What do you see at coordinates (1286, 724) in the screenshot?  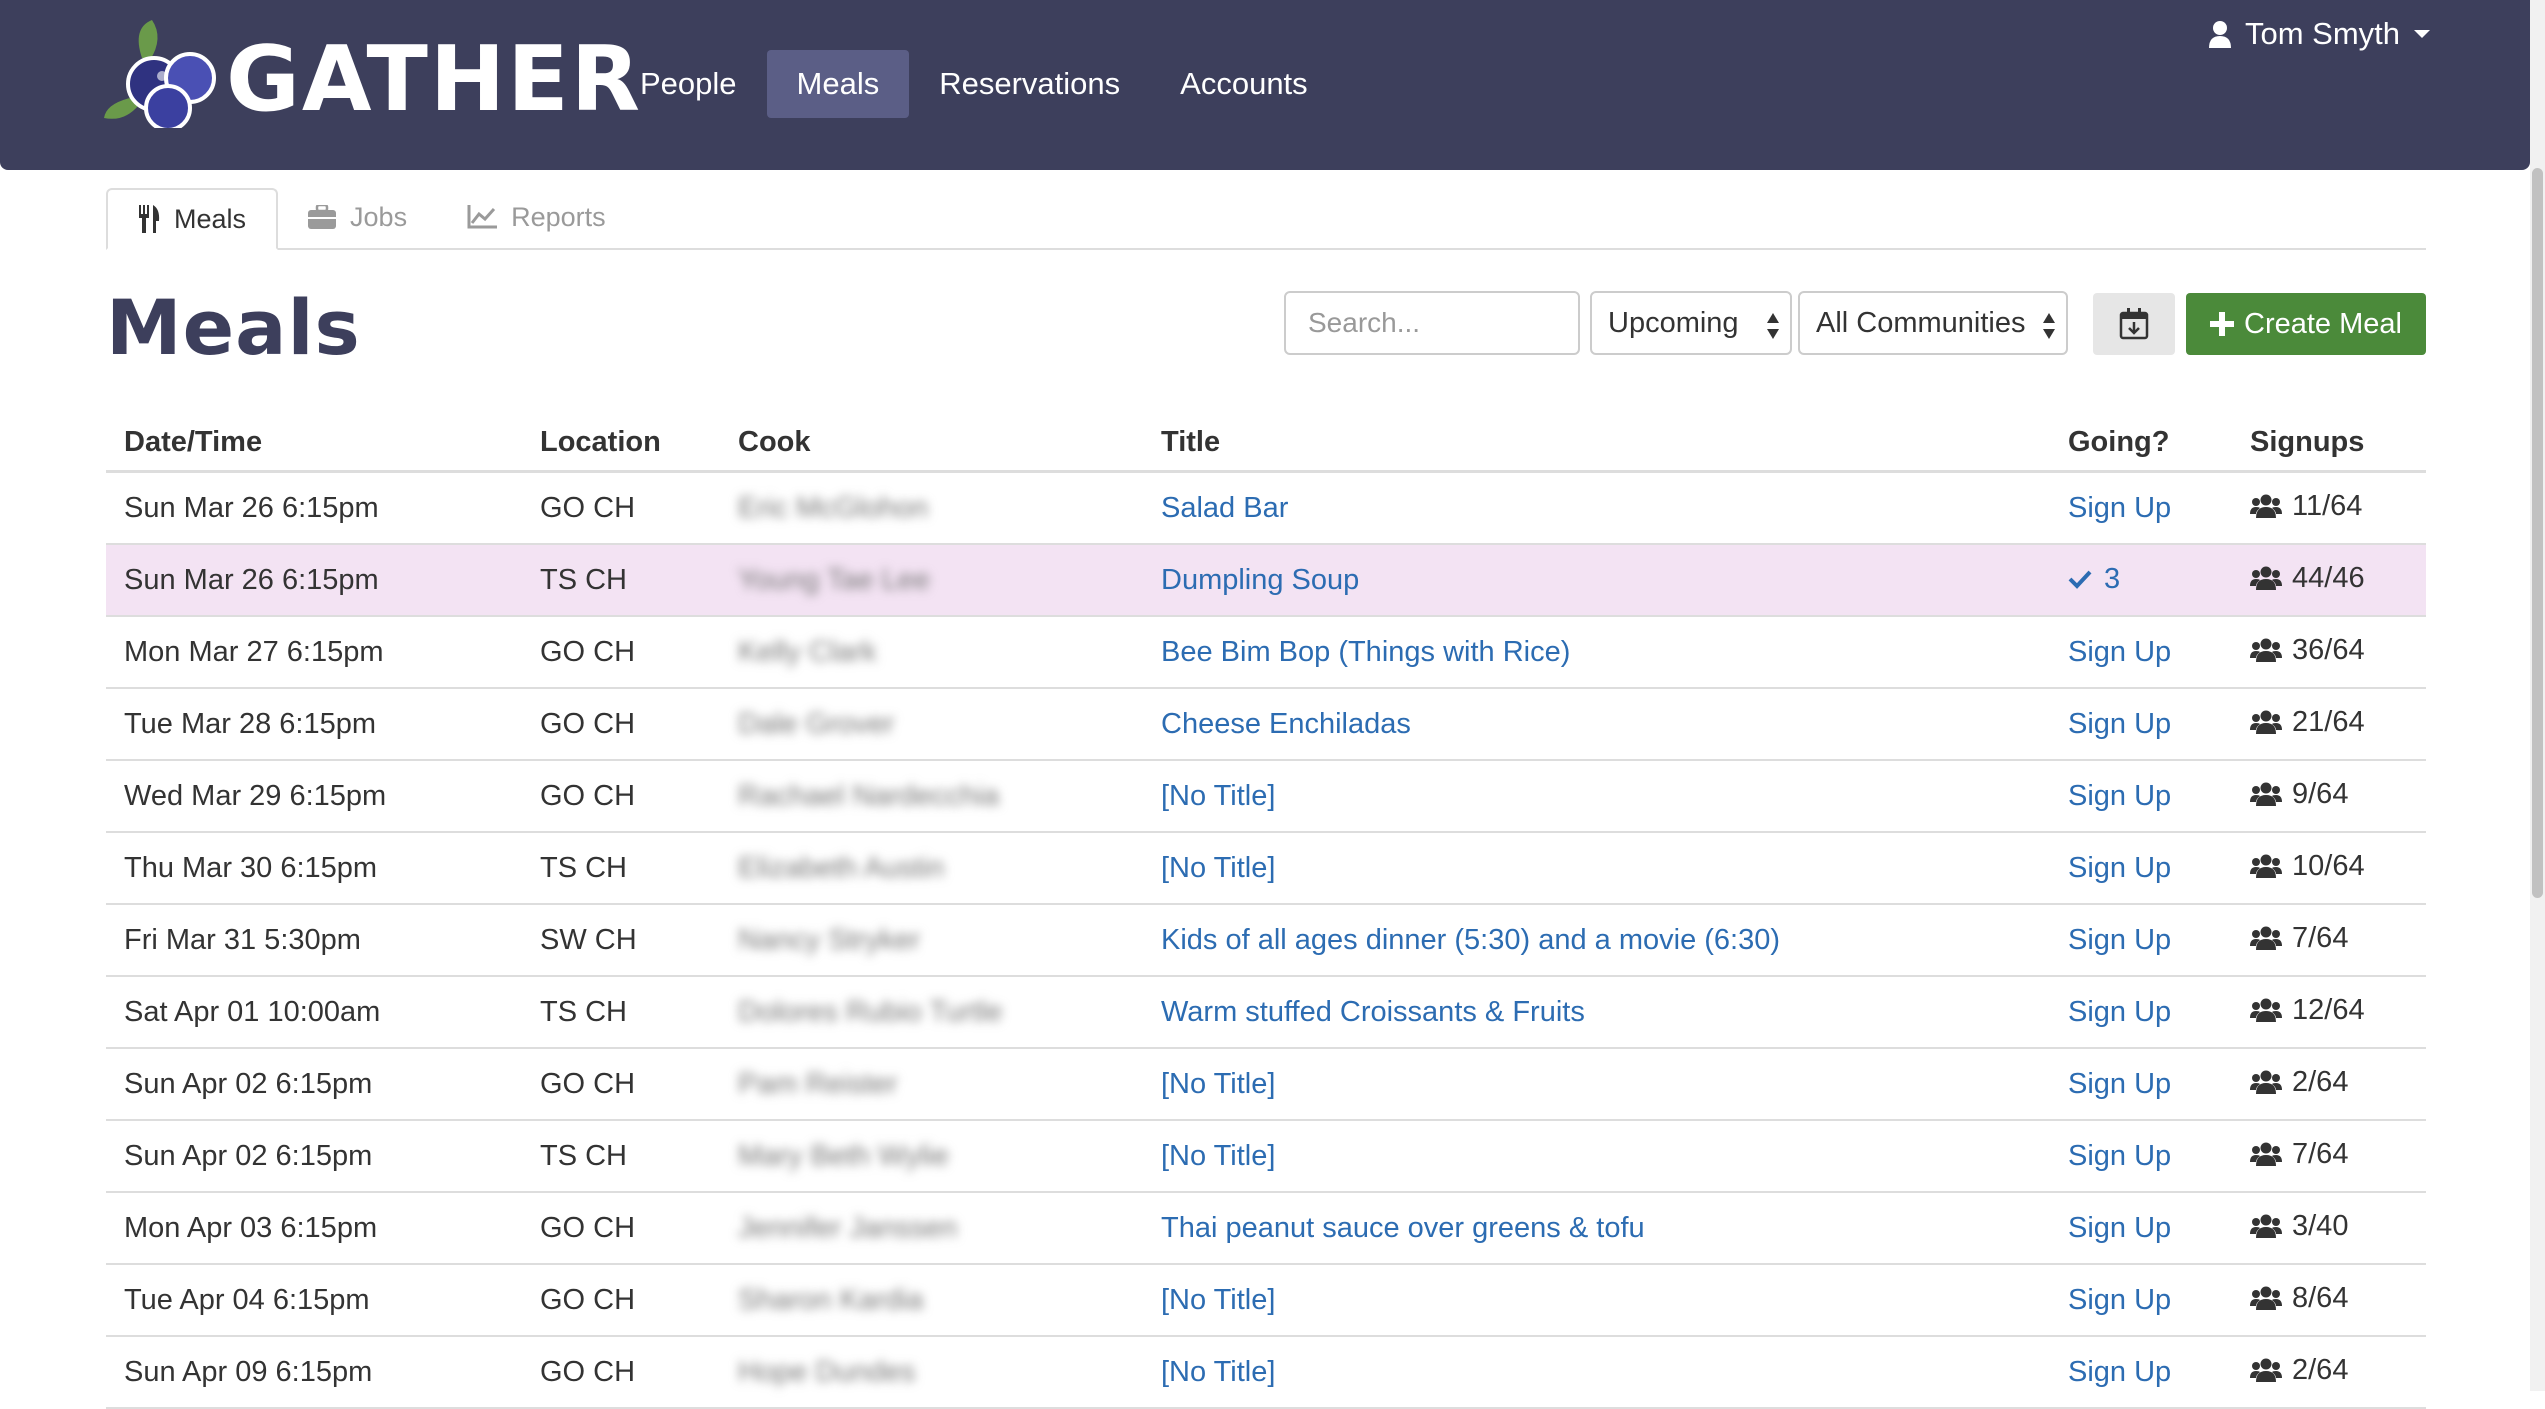 I see `meal-title-link: Cheese Enchiladas` at bounding box center [1286, 724].